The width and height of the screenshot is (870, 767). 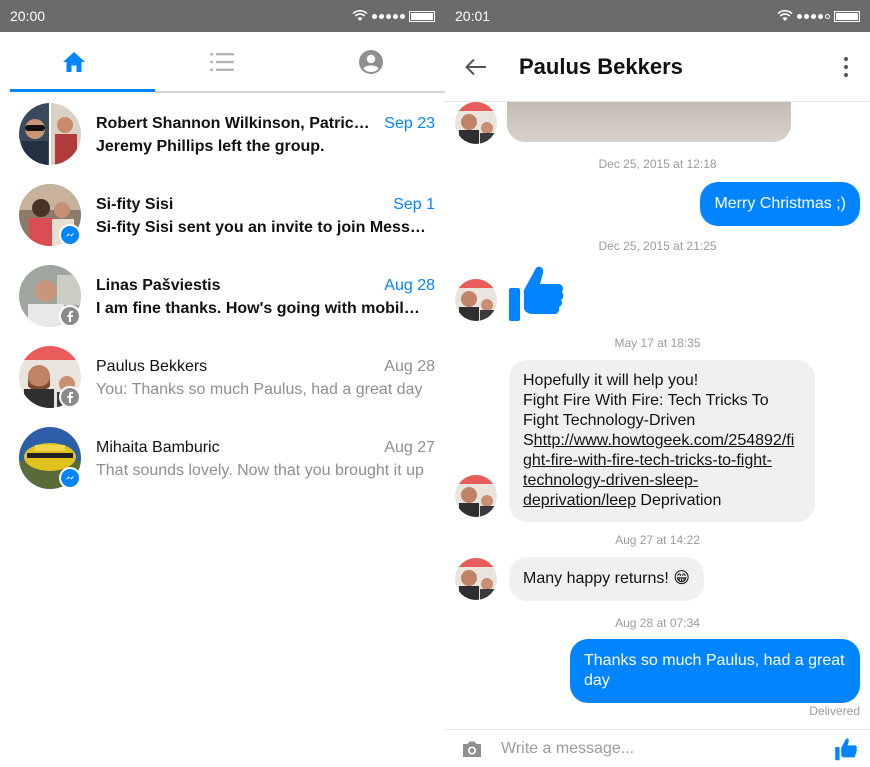 I want to click on conversation-name: Paulus Bekkers, so click(x=152, y=366).